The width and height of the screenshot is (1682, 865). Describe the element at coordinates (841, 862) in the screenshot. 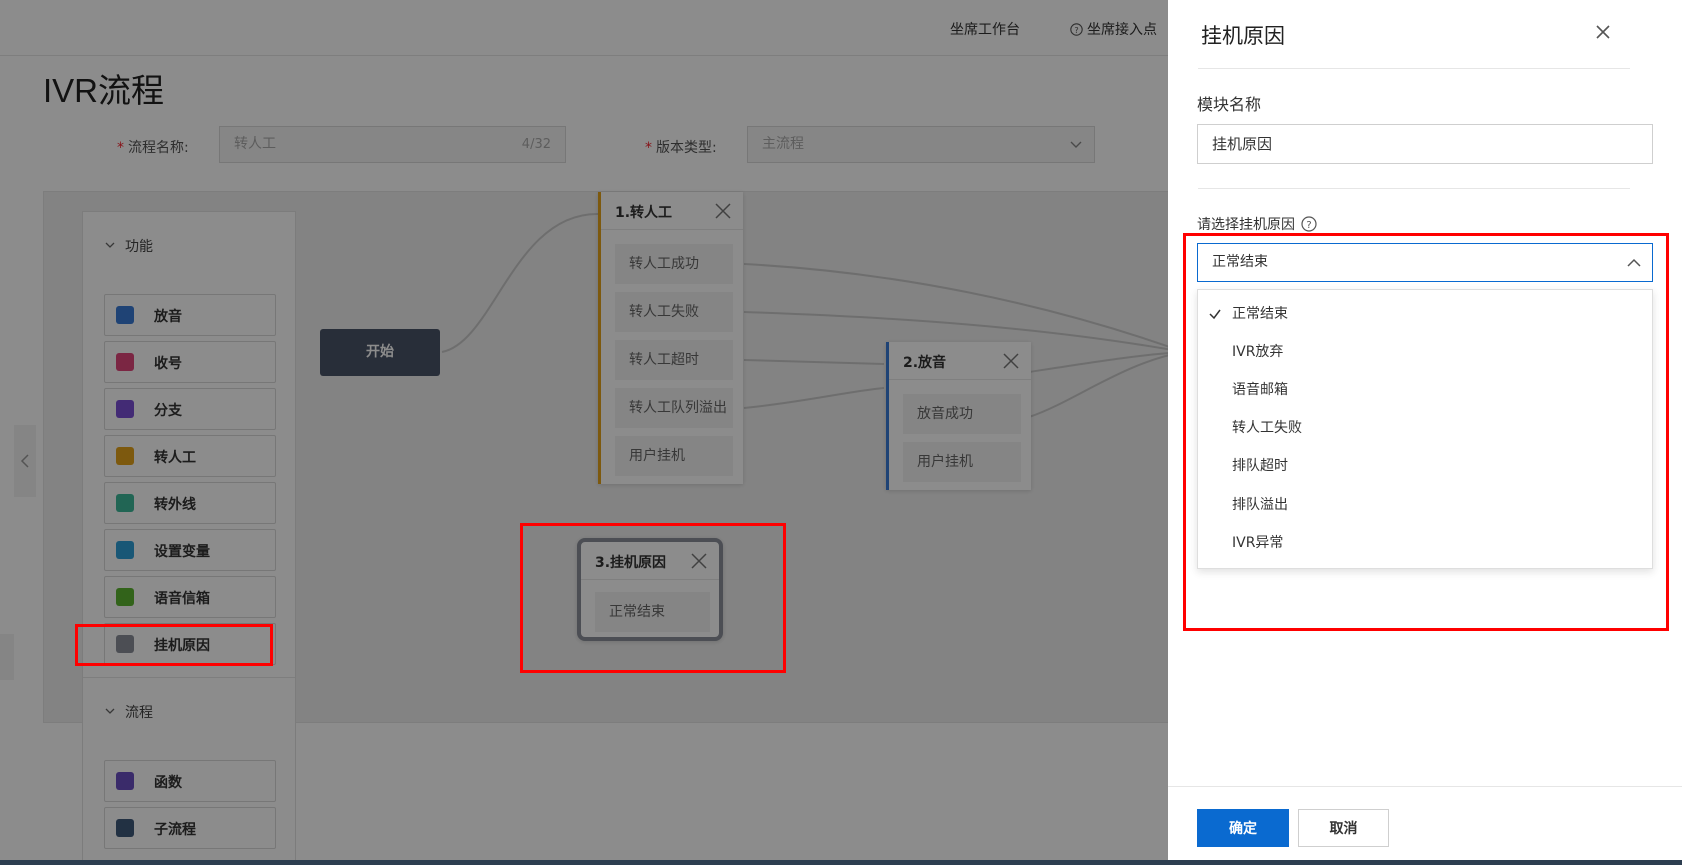

I see `bottom-bar` at that location.